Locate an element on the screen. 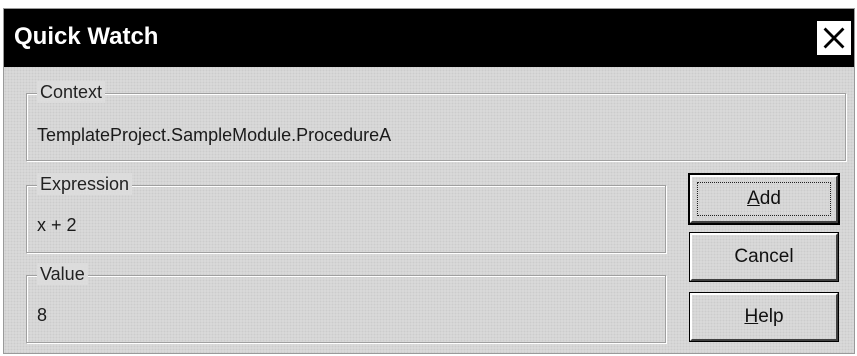  value-value: 8 is located at coordinates (42, 315).